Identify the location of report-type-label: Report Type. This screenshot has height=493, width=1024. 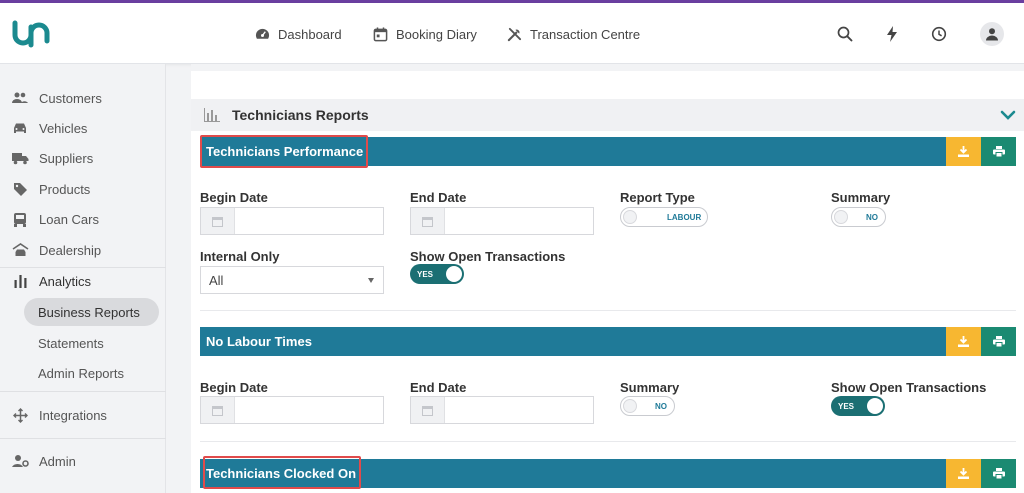
(657, 197).